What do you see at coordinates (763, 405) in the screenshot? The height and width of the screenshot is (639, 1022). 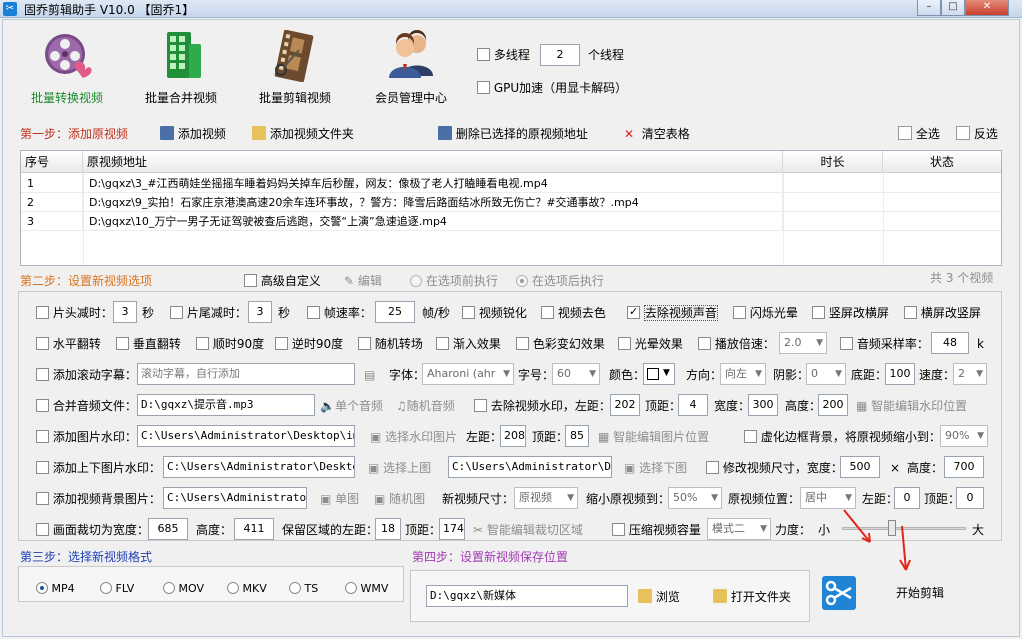 I see `wm-width-field: 300` at bounding box center [763, 405].